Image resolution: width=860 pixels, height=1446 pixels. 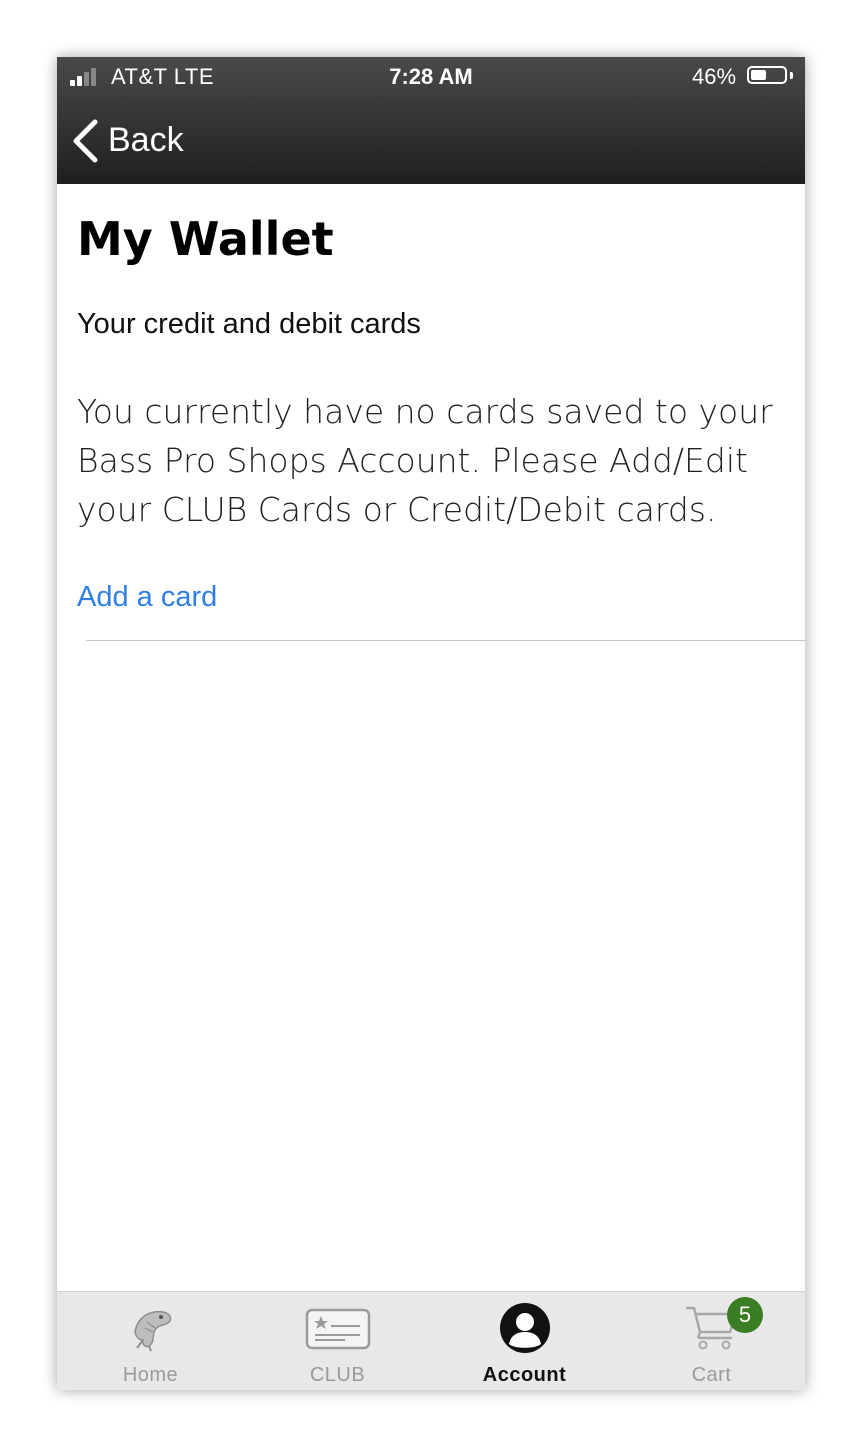 I want to click on tab-club-label: CLUB, so click(x=337, y=1375).